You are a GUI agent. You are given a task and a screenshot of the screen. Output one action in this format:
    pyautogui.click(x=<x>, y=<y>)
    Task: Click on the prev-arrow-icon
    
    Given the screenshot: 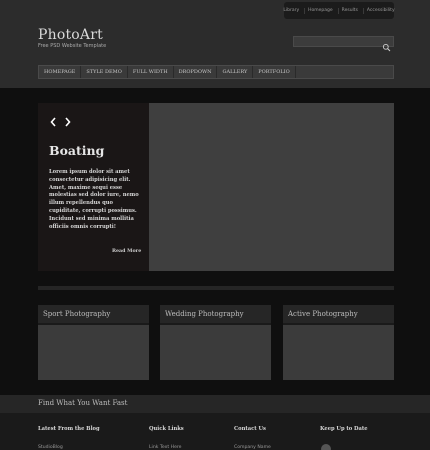 What is the action you would take?
    pyautogui.click(x=53, y=122)
    